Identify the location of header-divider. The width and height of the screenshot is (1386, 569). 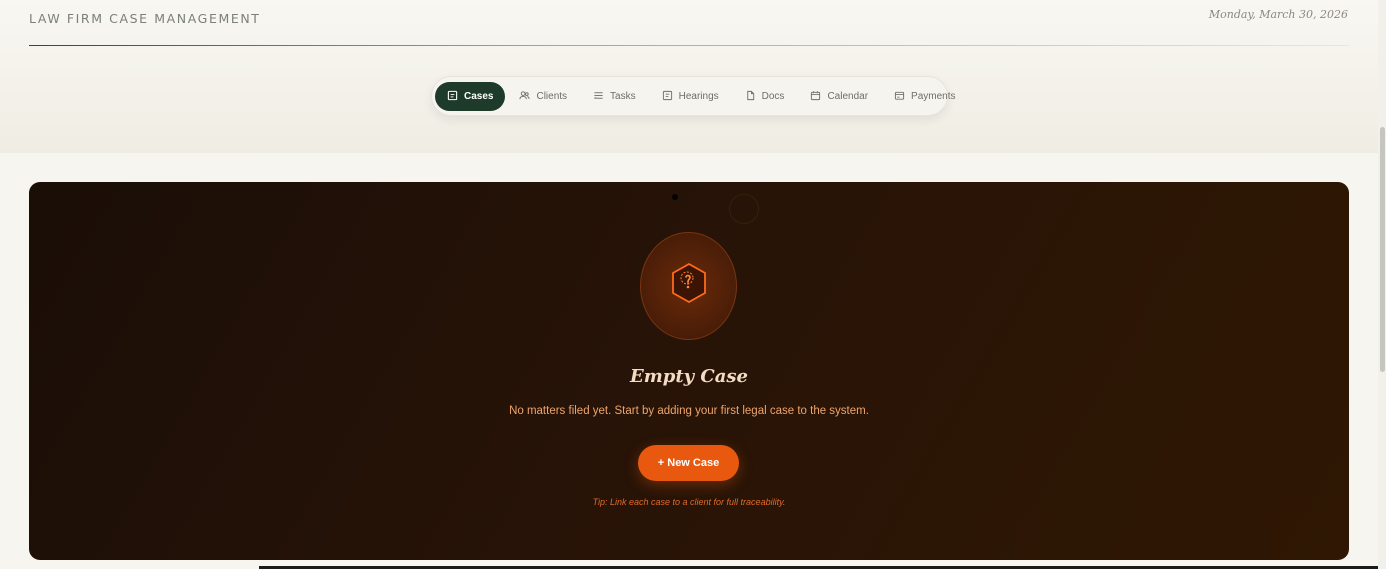
(689, 45).